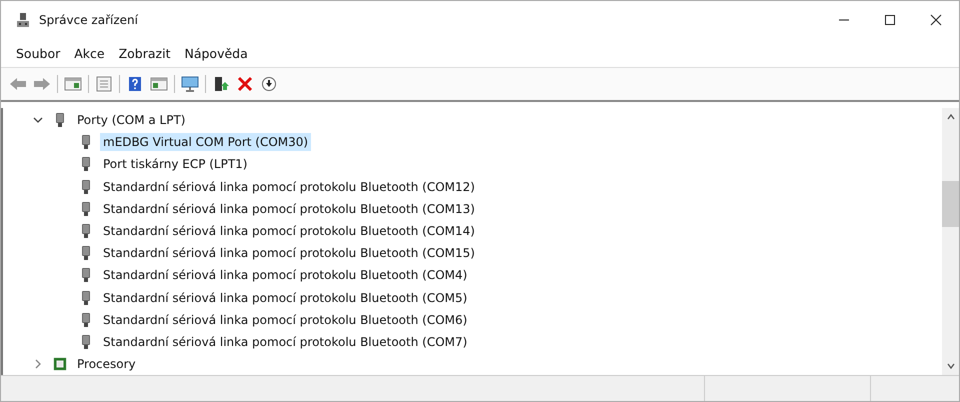  What do you see at coordinates (190, 84) in the screenshot?
I see `monitor-icon` at bounding box center [190, 84].